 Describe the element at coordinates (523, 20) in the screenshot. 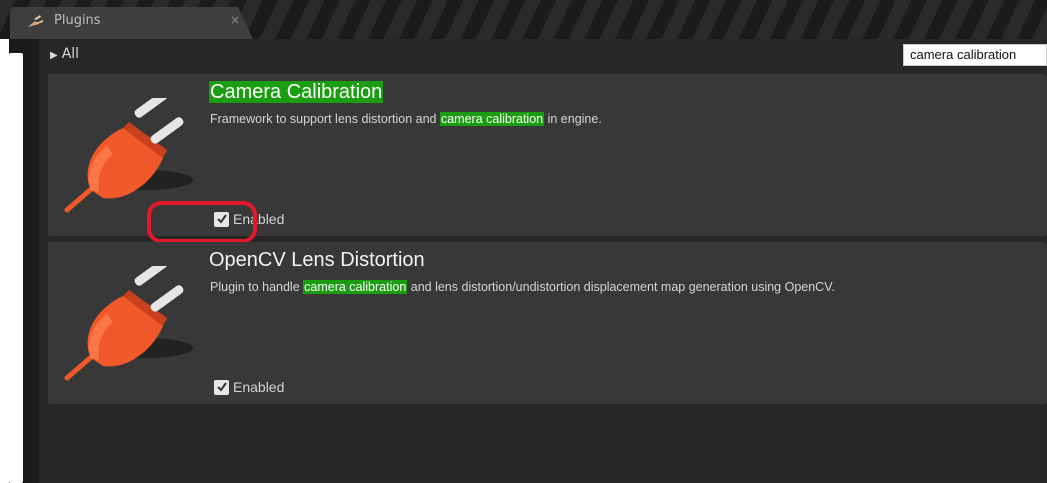

I see `title-bar: Plugins ×` at that location.